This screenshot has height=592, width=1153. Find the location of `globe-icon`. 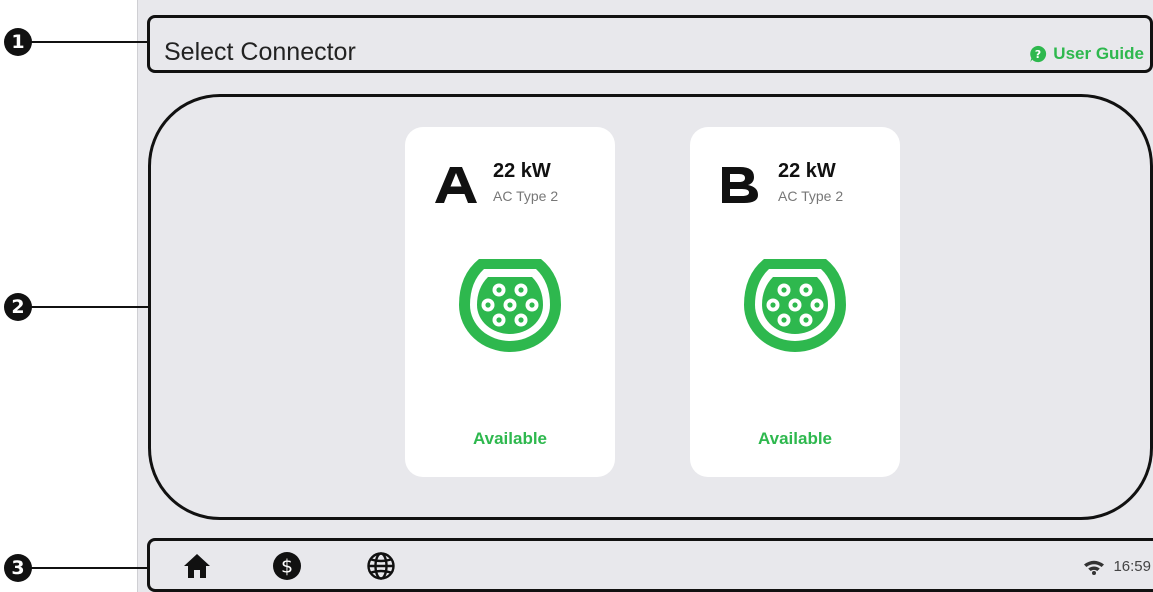

globe-icon is located at coordinates (381, 566).